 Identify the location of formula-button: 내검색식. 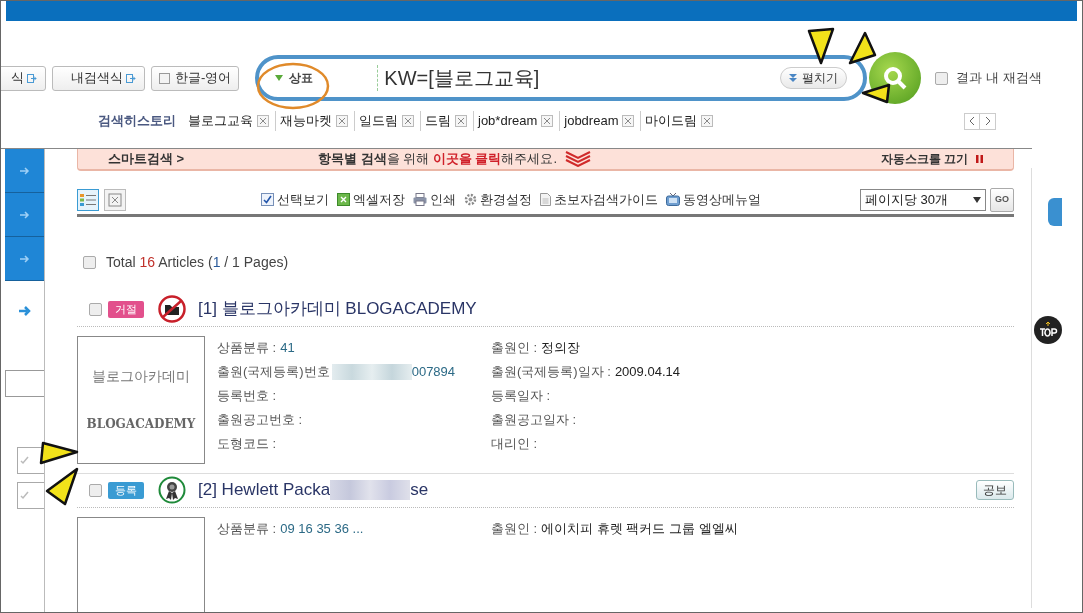
(98, 78).